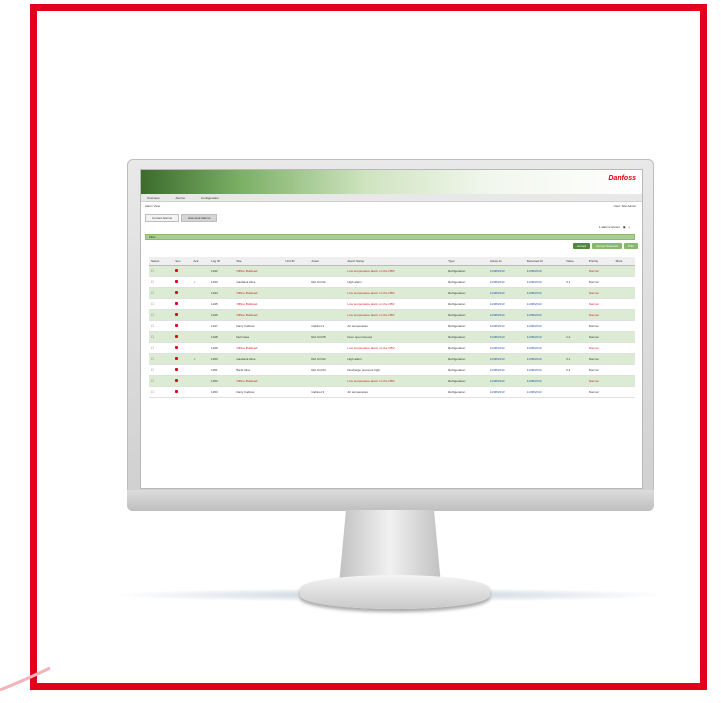  I want to click on menu-item-configuration: Configuration, so click(210, 198).